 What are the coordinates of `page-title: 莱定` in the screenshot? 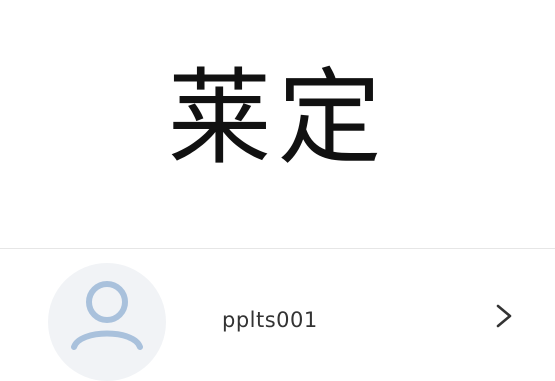 It's located at (277, 118).